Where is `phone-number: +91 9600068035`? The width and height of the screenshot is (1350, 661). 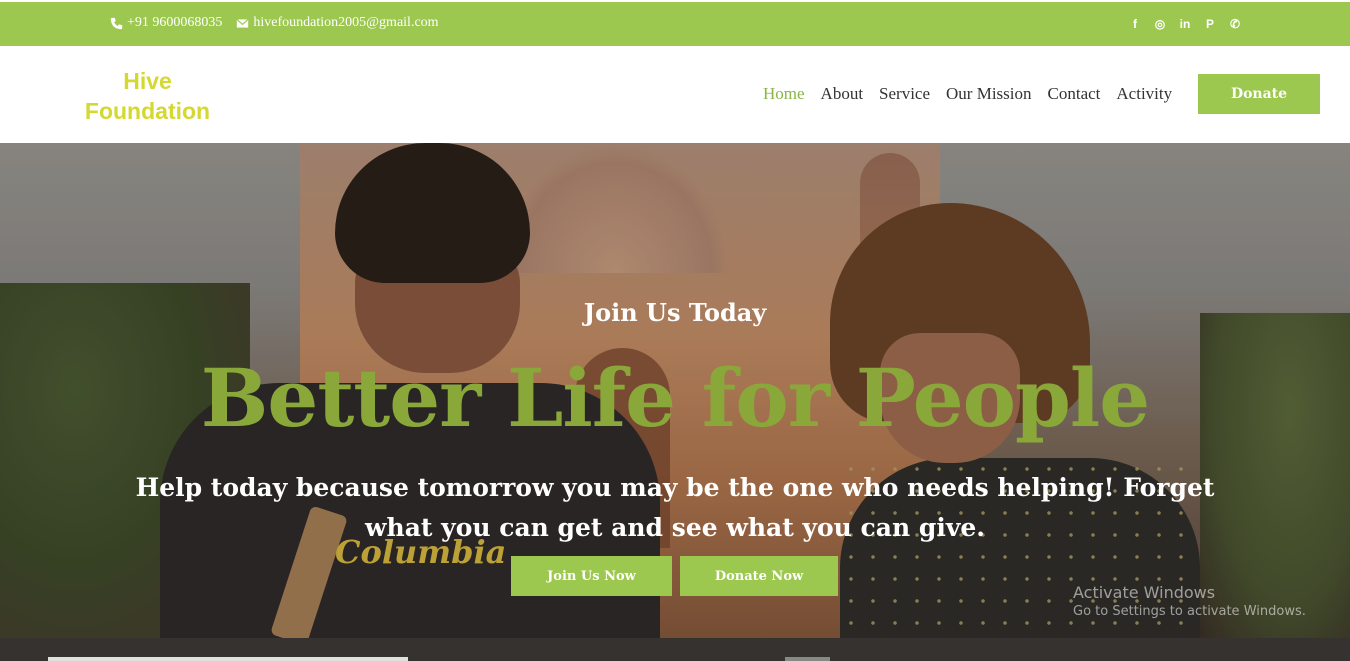 phone-number: +91 9600068035 is located at coordinates (175, 22).